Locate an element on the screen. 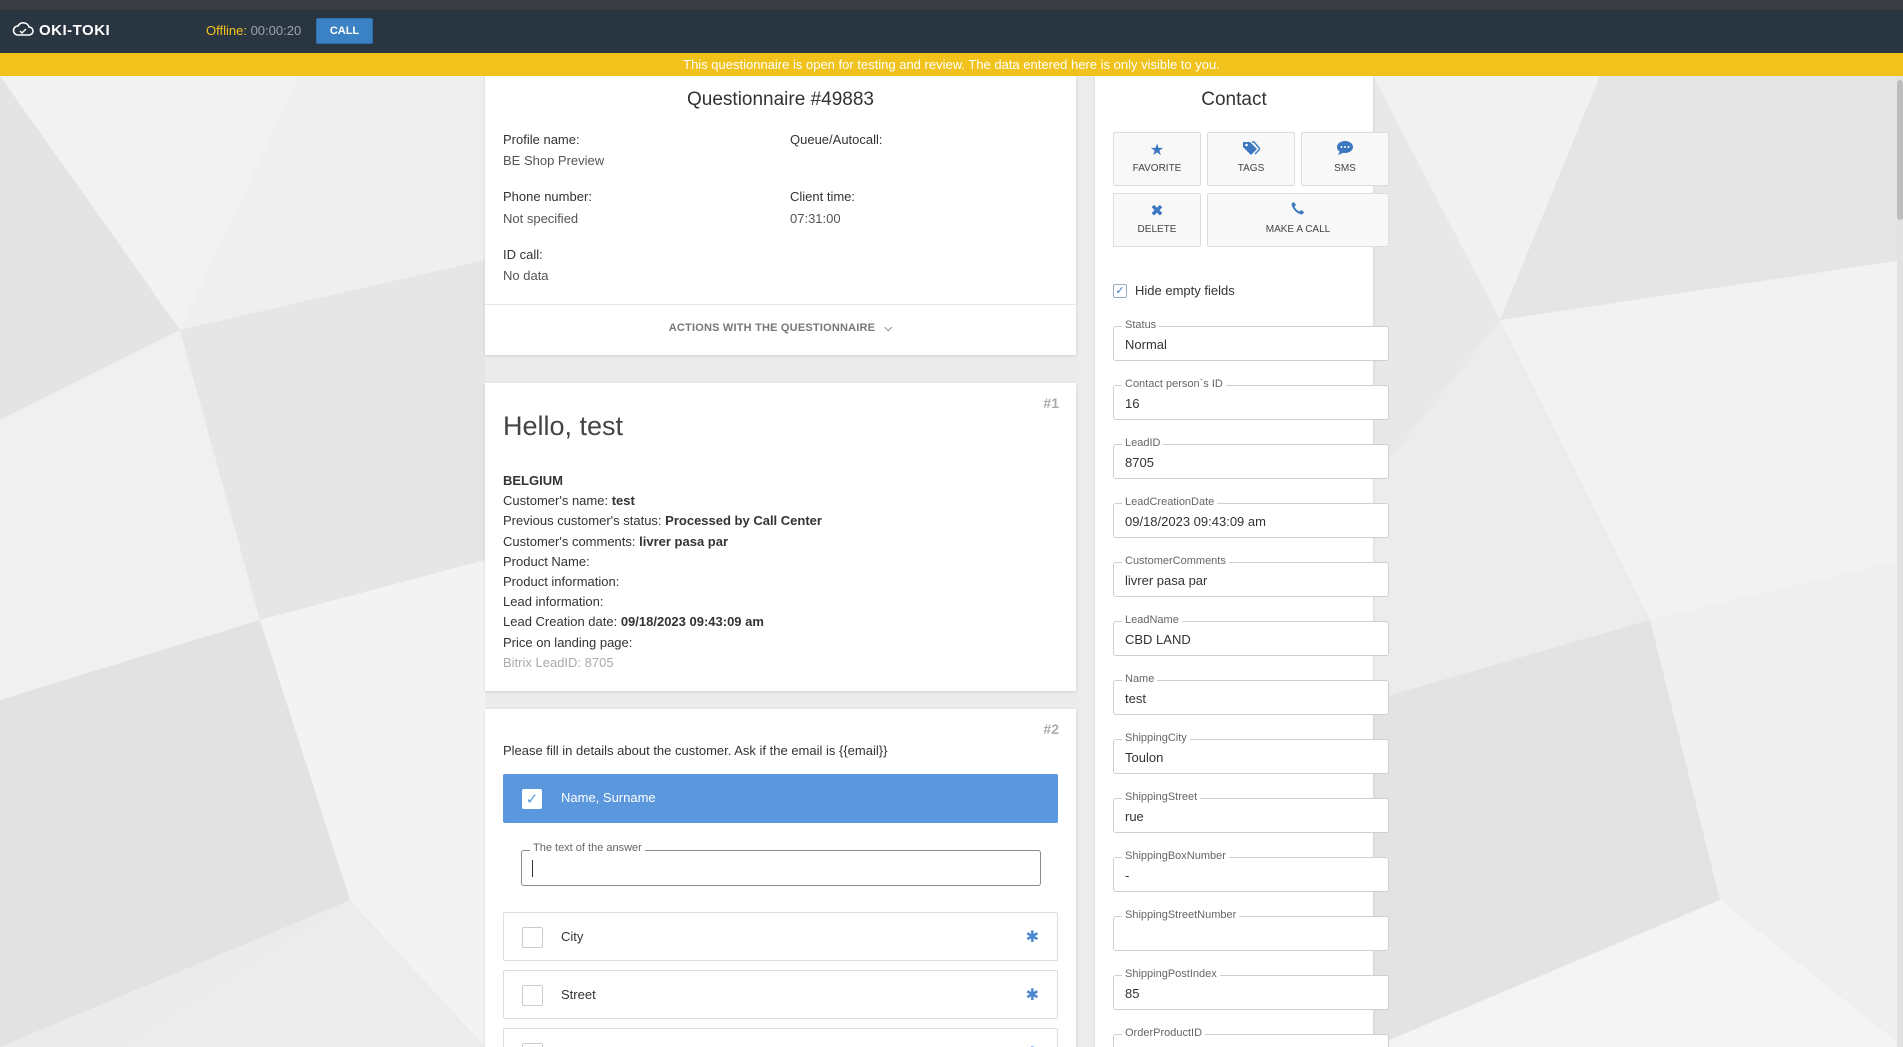  bitrix-lead-id: Bitrix LeadID: 8705 is located at coordinates (558, 662).